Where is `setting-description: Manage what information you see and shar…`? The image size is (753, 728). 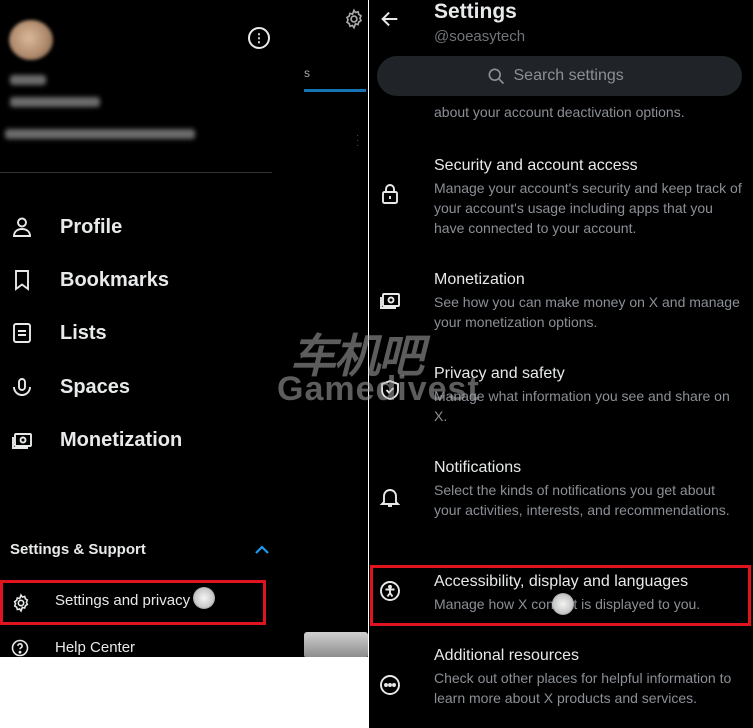 setting-description: Manage what information you see and shar… is located at coordinates (582, 406).